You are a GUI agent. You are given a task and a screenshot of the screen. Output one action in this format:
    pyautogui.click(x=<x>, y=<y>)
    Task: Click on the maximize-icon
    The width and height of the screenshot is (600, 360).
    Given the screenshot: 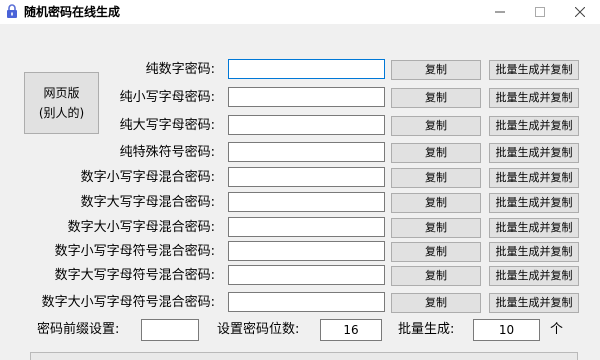 What is the action you would take?
    pyautogui.click(x=540, y=12)
    